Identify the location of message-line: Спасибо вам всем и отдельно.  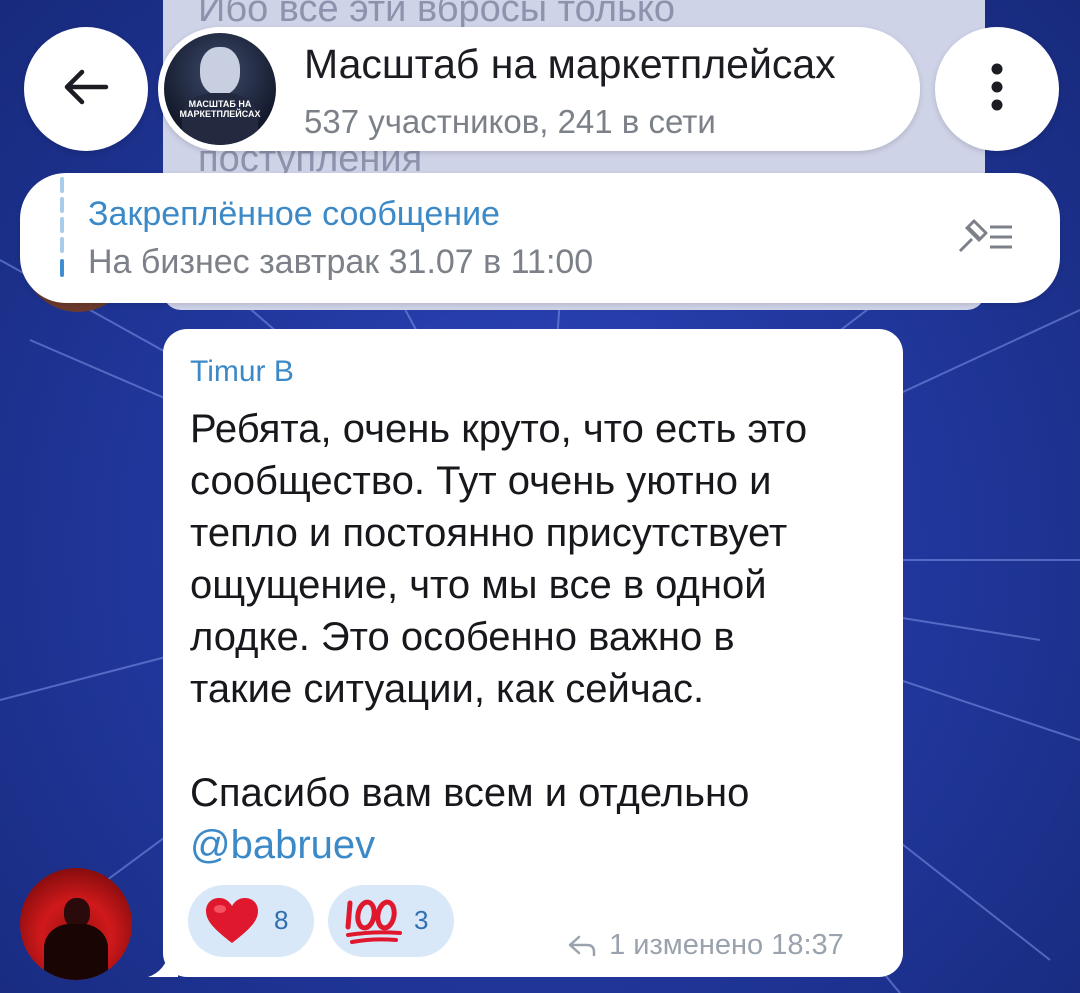
(470, 793).